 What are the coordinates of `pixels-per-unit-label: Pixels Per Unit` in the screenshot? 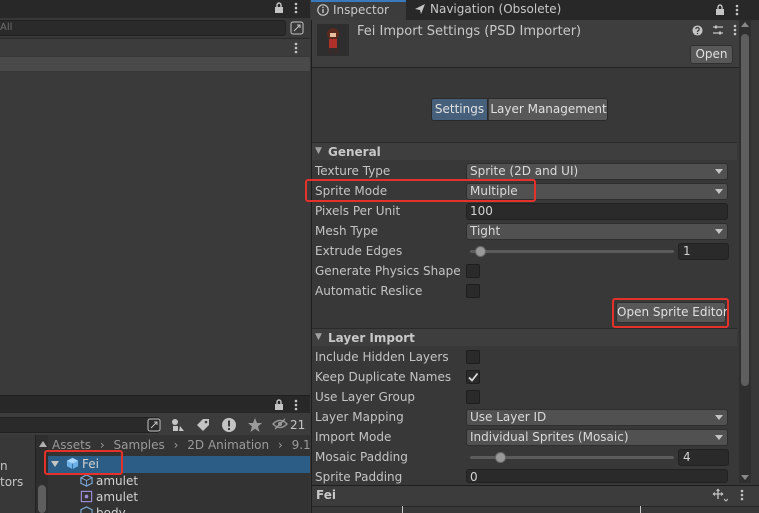 It's located at (358, 211).